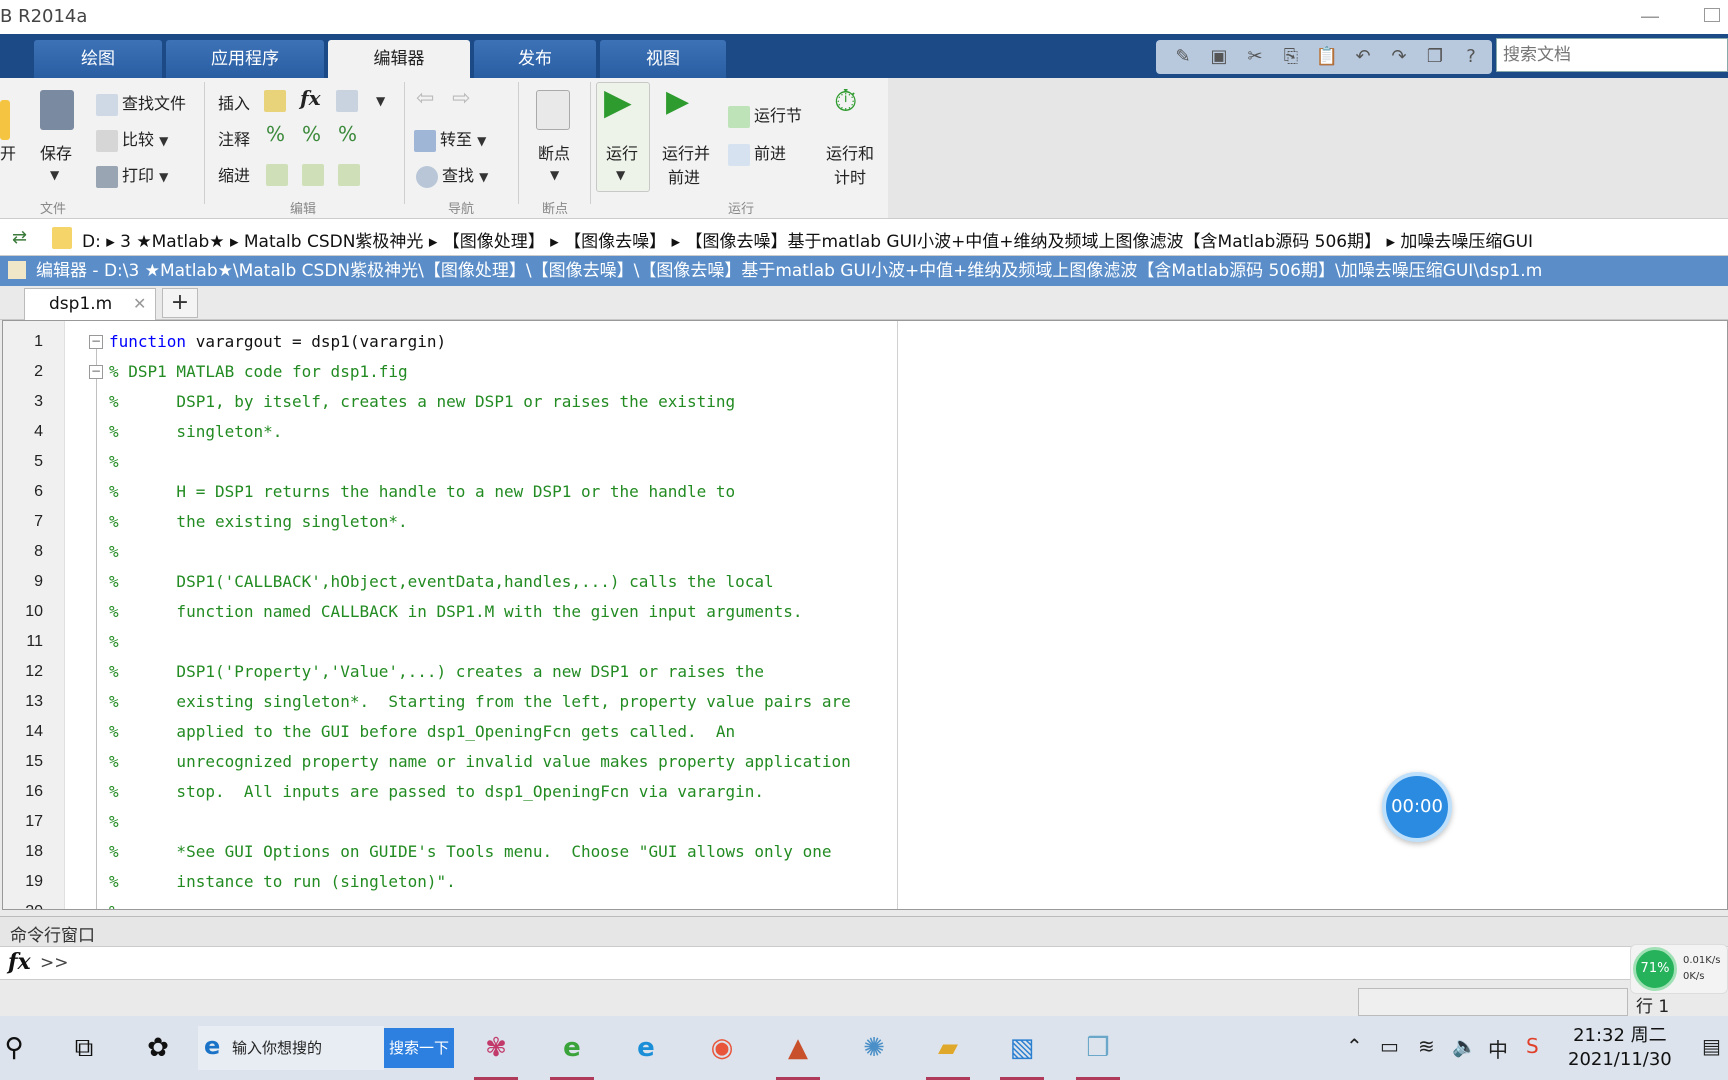 Image resolution: width=1728 pixels, height=1080 pixels. I want to click on notification-icon: ▤, so click(1711, 1046).